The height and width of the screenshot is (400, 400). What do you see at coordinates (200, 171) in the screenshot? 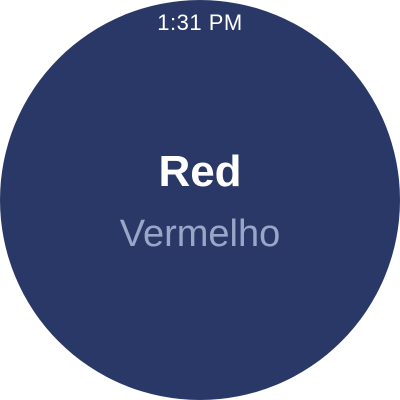
I see `word-label: Red` at bounding box center [200, 171].